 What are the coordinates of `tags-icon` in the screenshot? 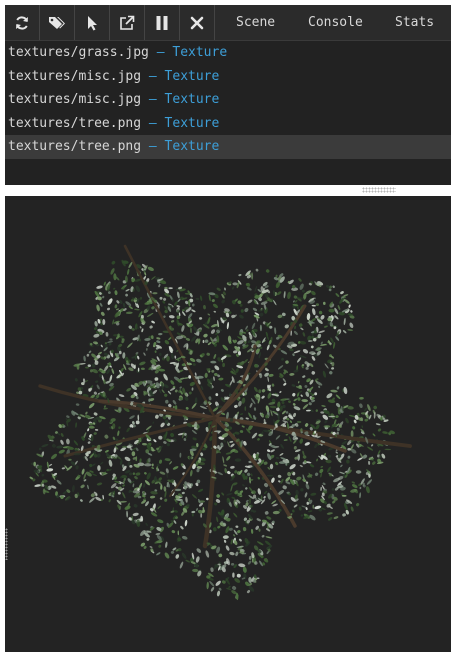 It's located at (57, 23).